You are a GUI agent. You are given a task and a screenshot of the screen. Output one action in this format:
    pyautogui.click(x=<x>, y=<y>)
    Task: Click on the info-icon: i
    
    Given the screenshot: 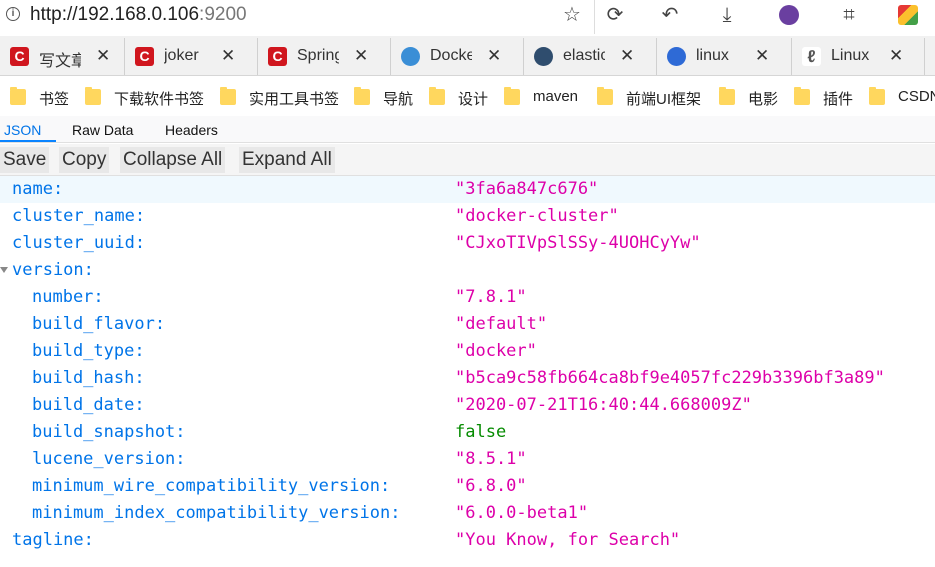 What is the action you would take?
    pyautogui.click(x=13, y=14)
    